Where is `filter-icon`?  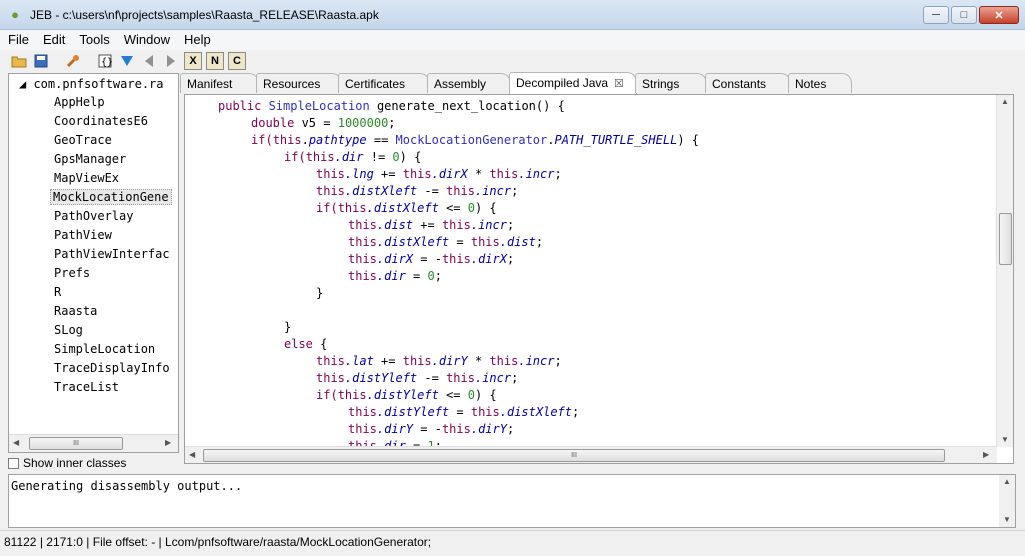
filter-icon is located at coordinates (127, 61).